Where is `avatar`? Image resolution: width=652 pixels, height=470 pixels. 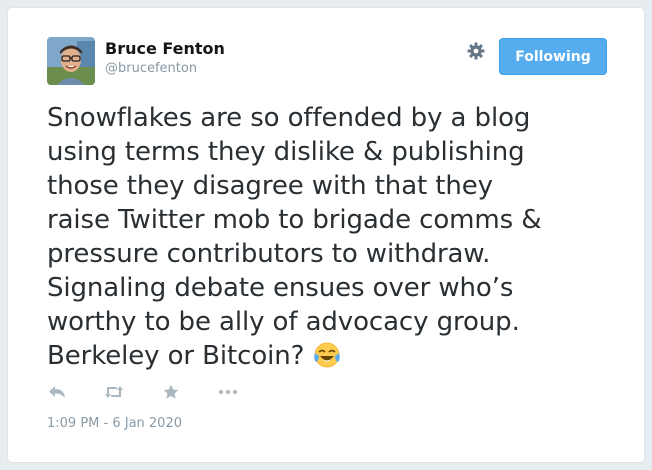 avatar is located at coordinates (71, 61).